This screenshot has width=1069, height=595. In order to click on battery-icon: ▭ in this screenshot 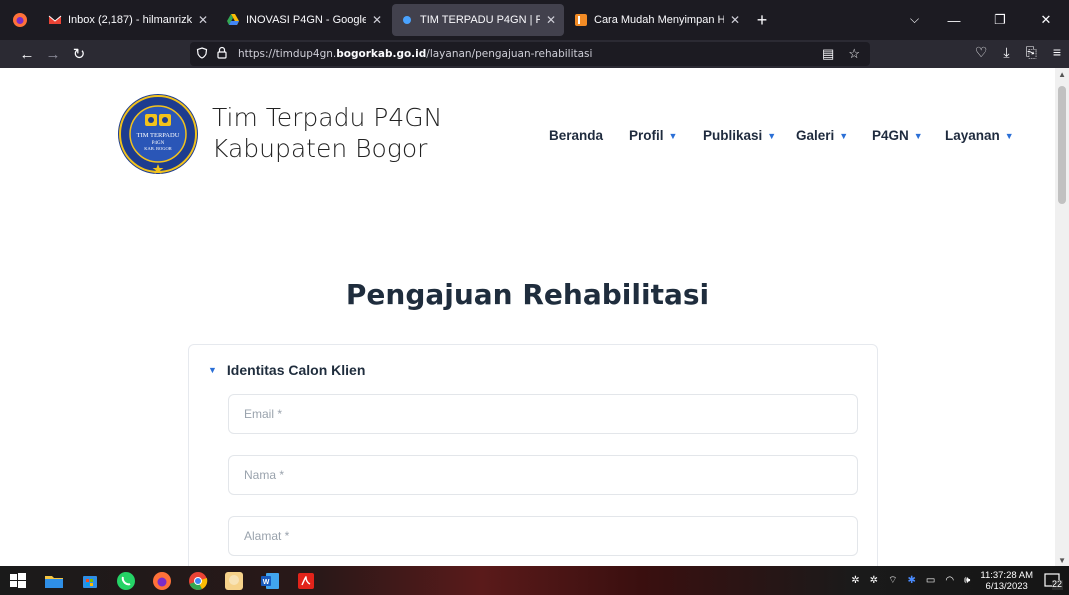, I will do `click(930, 580)`.